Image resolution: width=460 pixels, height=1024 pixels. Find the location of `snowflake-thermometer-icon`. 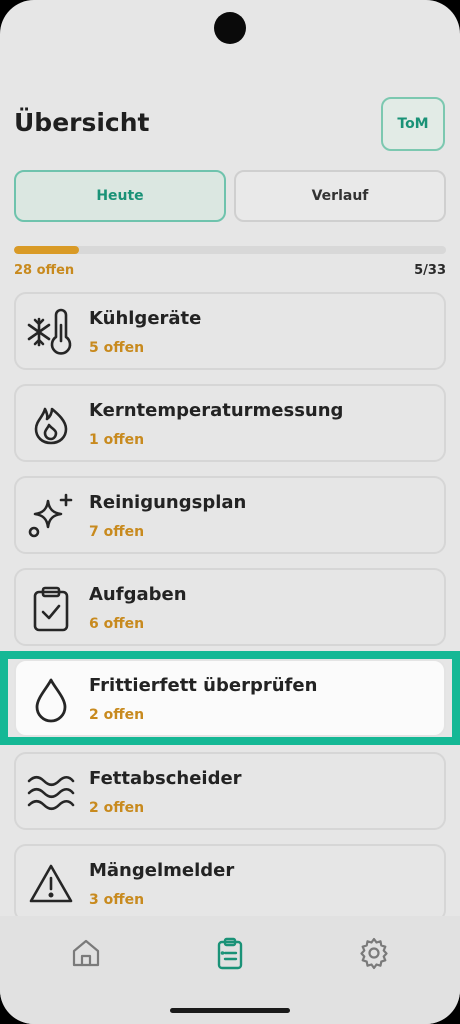

snowflake-thermometer-icon is located at coordinates (49, 331).